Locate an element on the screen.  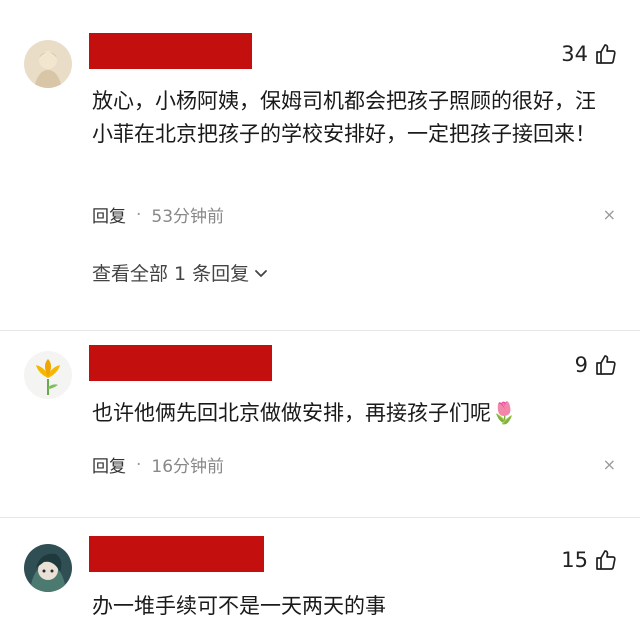
comment-meta: 回复 · 53分钟前 is located at coordinates (158, 215).